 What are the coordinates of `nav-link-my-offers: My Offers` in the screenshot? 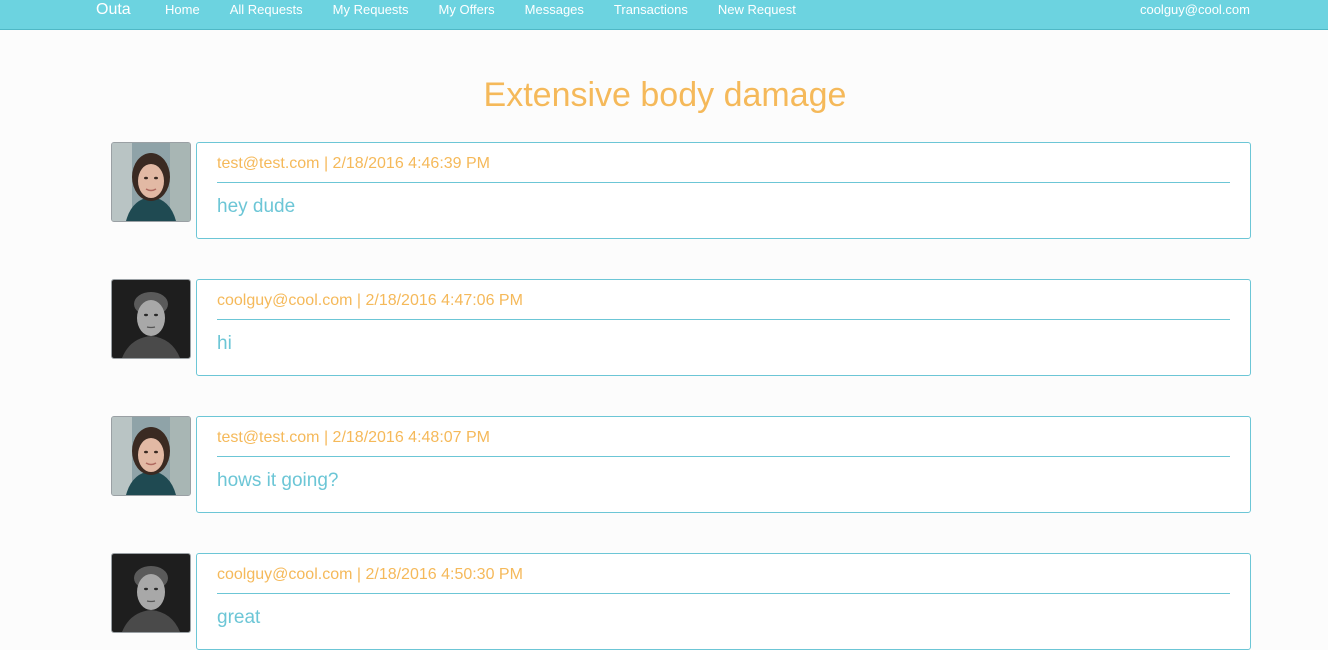 It's located at (467, 10).